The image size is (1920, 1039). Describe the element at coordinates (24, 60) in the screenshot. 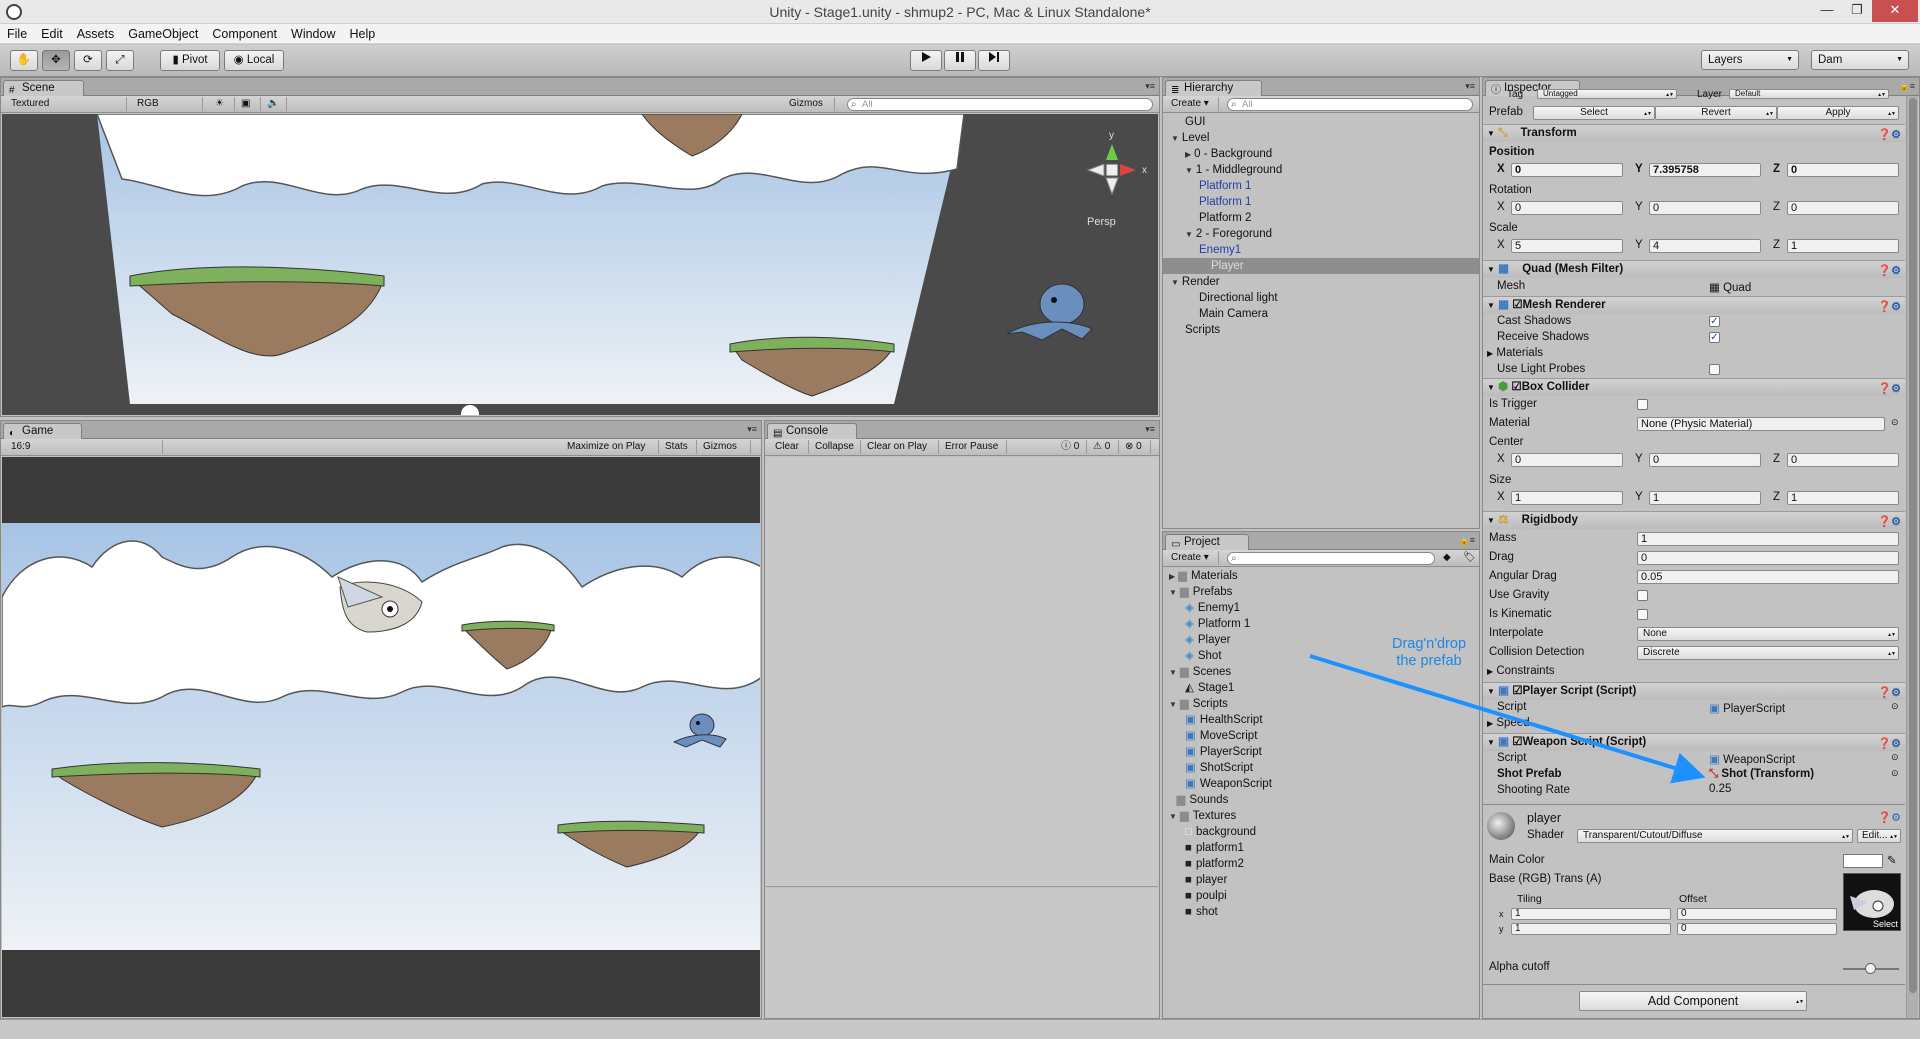

I see `hand-tool-icon: ✋` at that location.